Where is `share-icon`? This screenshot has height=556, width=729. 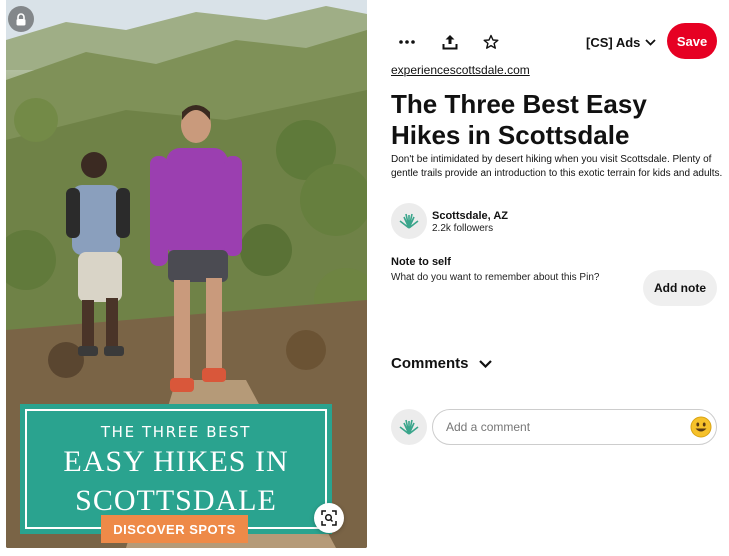
share-icon is located at coordinates (450, 42).